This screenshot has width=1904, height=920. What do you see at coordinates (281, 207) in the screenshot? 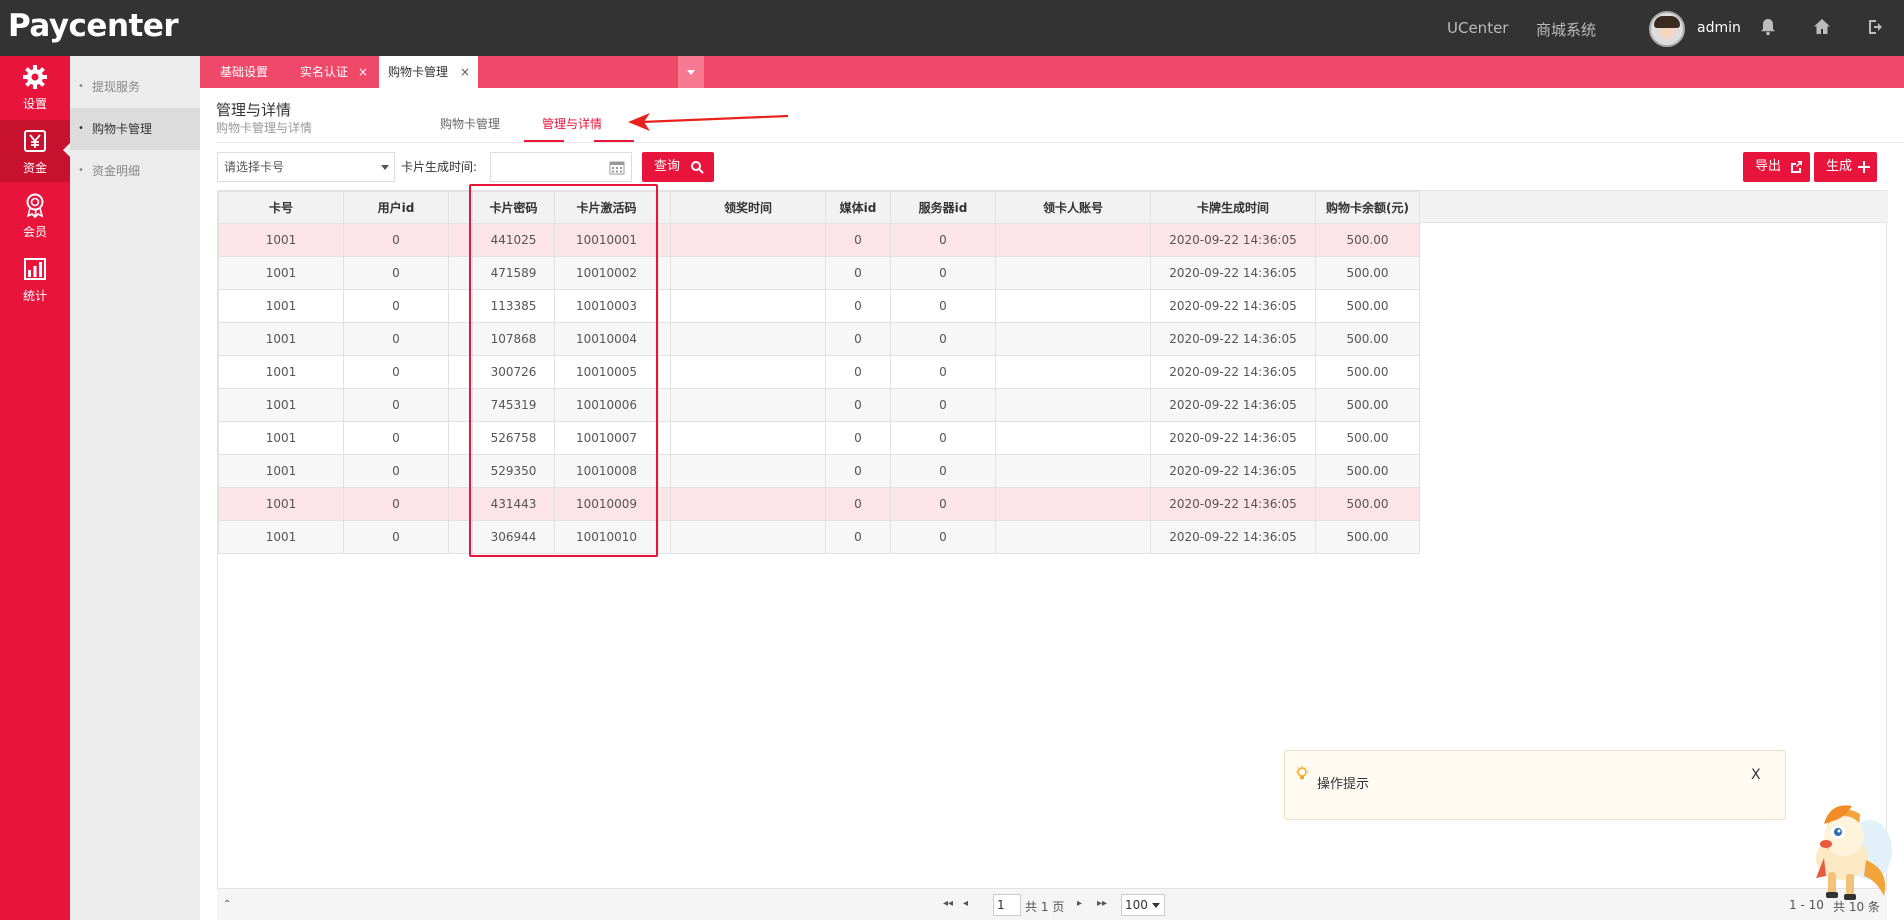
I see `column-header: 卡号` at bounding box center [281, 207].